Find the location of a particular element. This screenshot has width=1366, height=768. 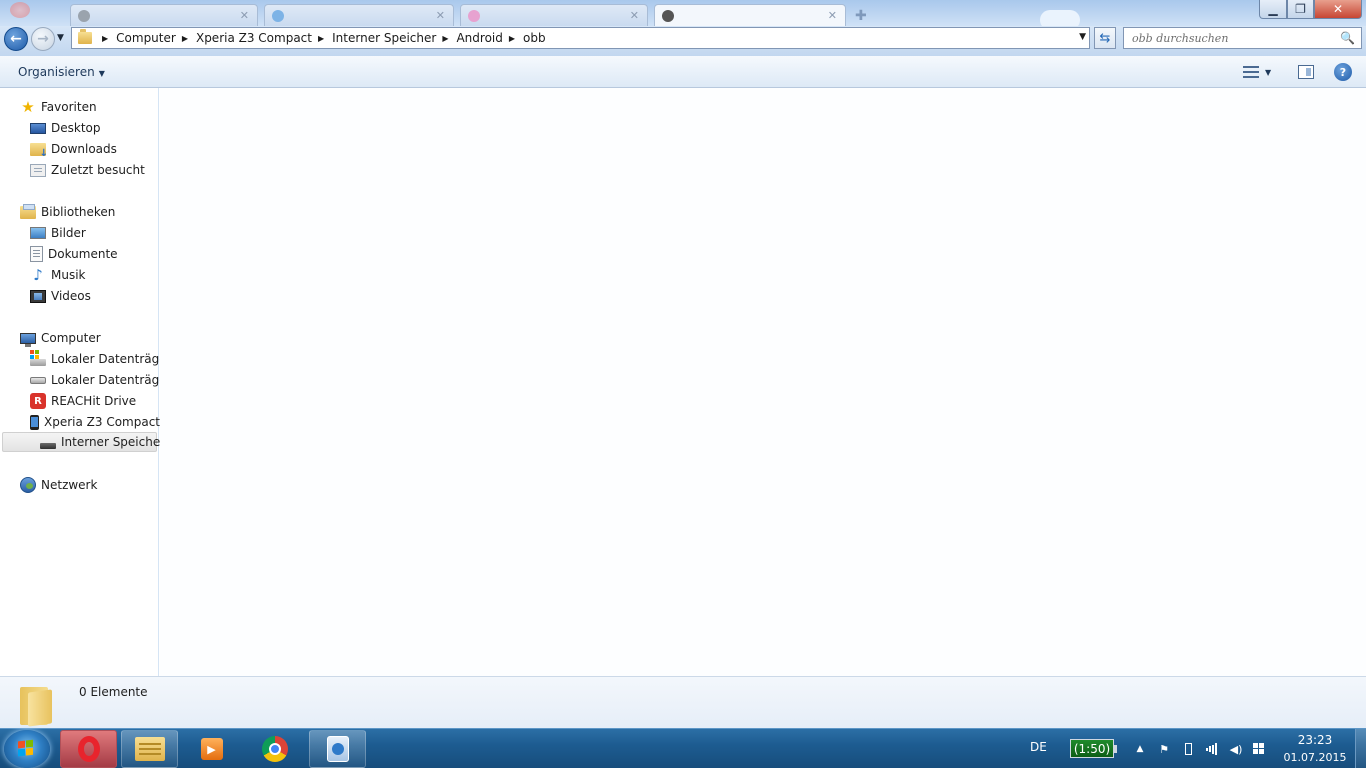

back-button: ← is located at coordinates (16, 39).